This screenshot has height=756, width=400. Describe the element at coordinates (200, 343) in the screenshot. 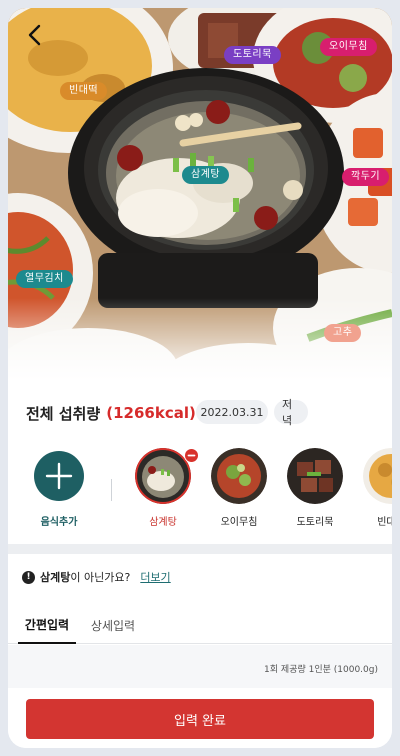

I see `photo-fade` at that location.